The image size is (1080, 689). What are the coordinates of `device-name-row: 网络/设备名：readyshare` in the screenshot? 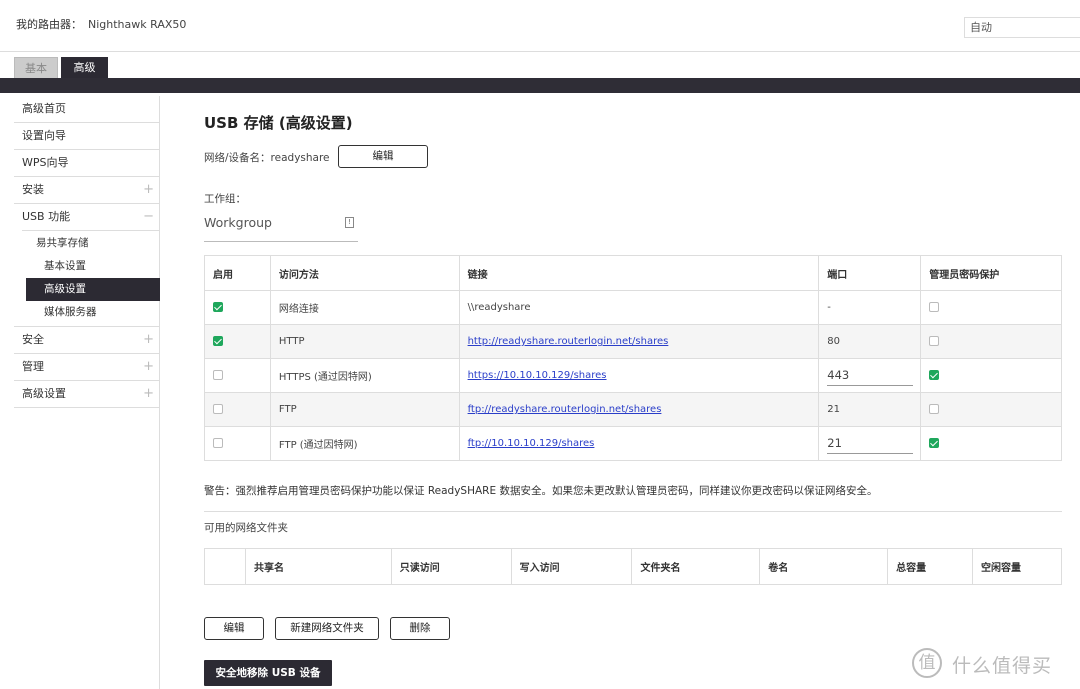 It's located at (267, 157).